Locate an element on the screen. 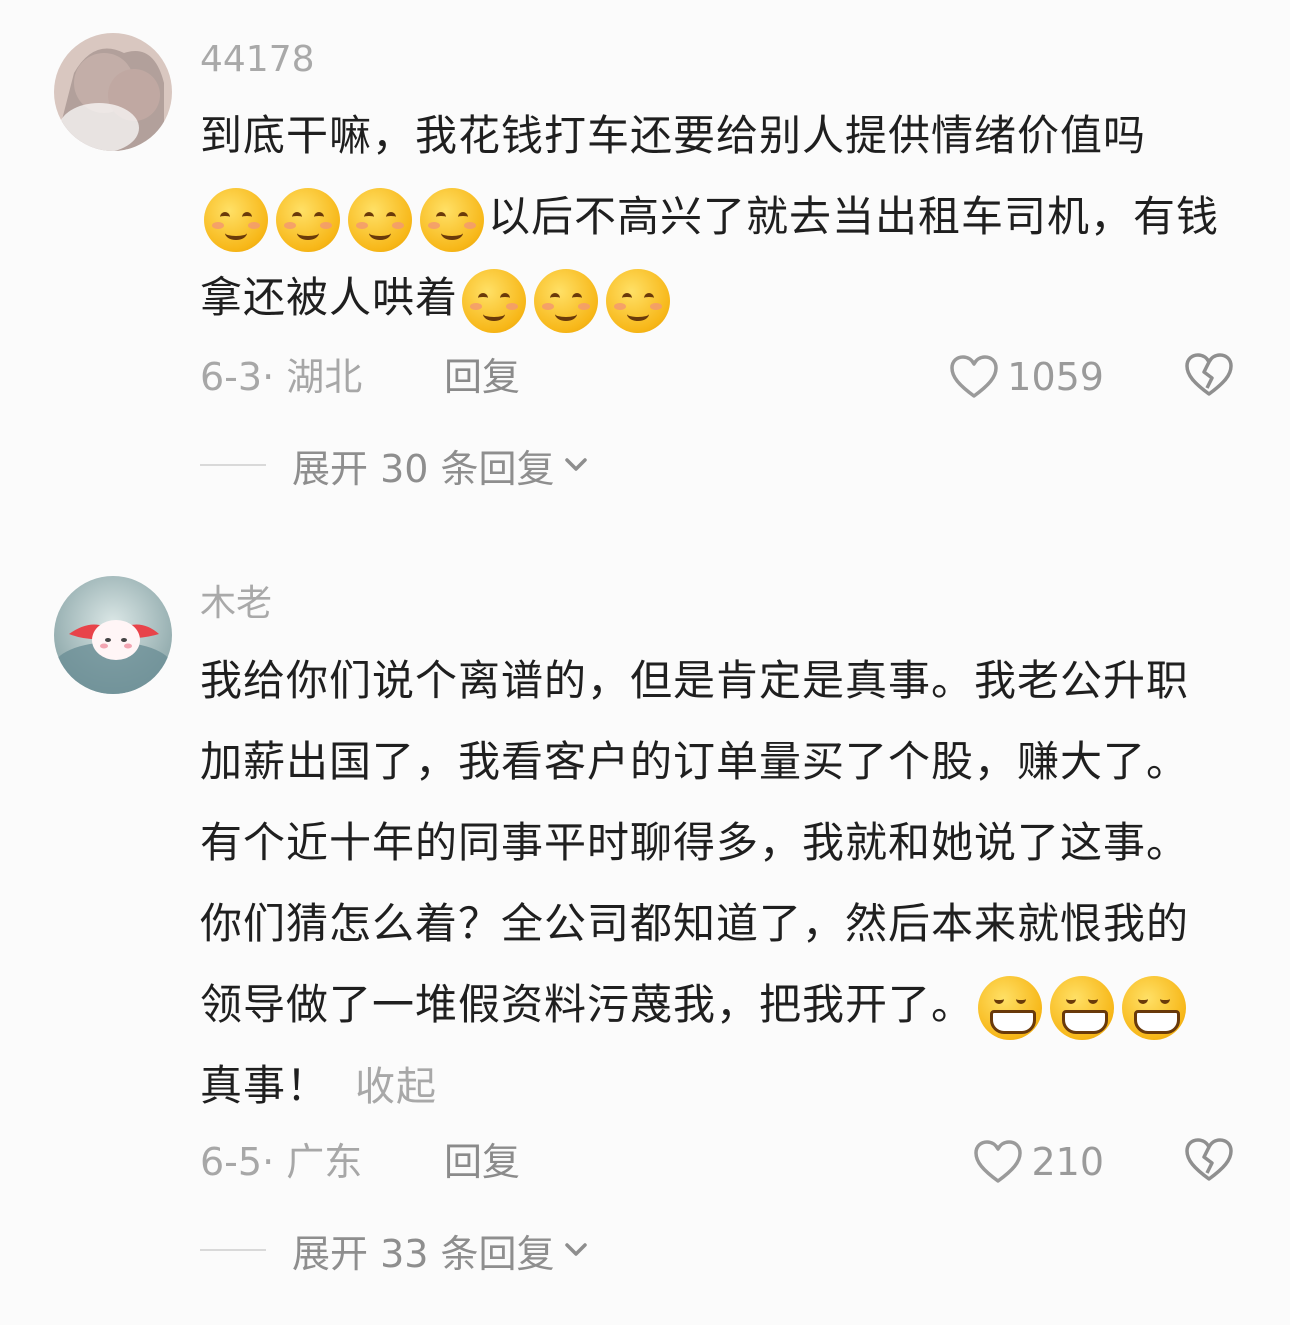 This screenshot has width=1290, height=1325. expand-replies-button: 展开 30 条回复 is located at coordinates (394, 465).